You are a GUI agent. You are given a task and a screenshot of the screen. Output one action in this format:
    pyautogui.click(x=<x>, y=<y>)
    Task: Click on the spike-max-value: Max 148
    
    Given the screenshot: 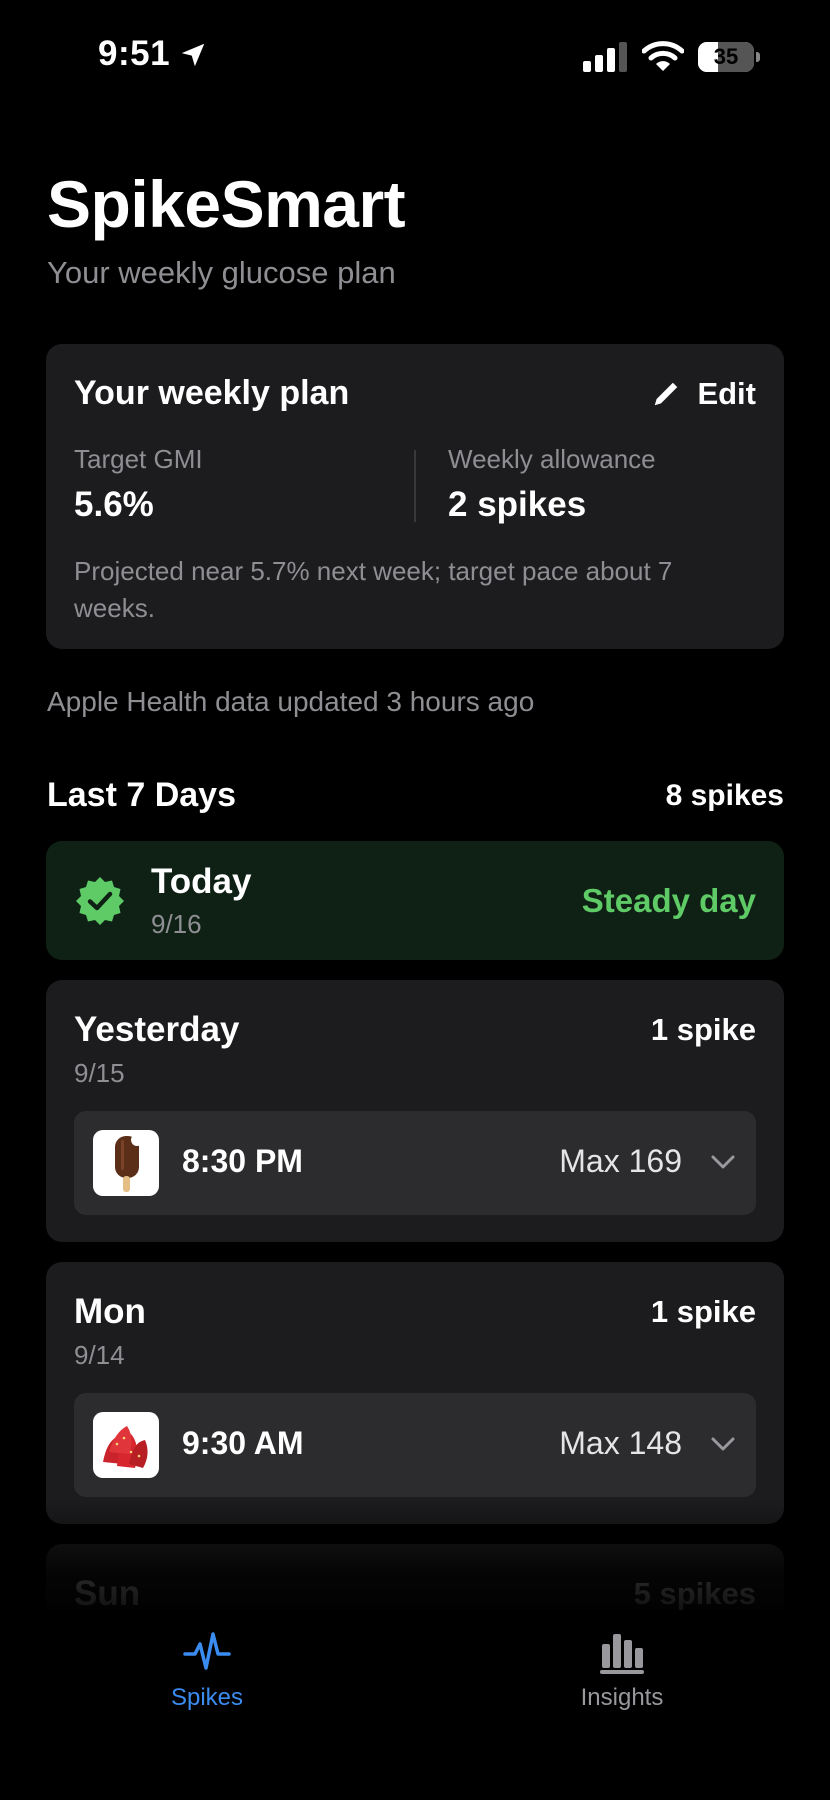 What is the action you would take?
    pyautogui.click(x=620, y=1443)
    